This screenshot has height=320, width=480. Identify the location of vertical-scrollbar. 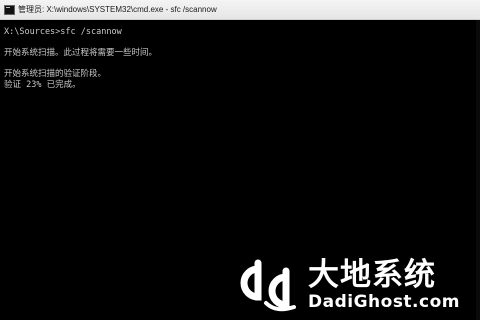
(478, 170).